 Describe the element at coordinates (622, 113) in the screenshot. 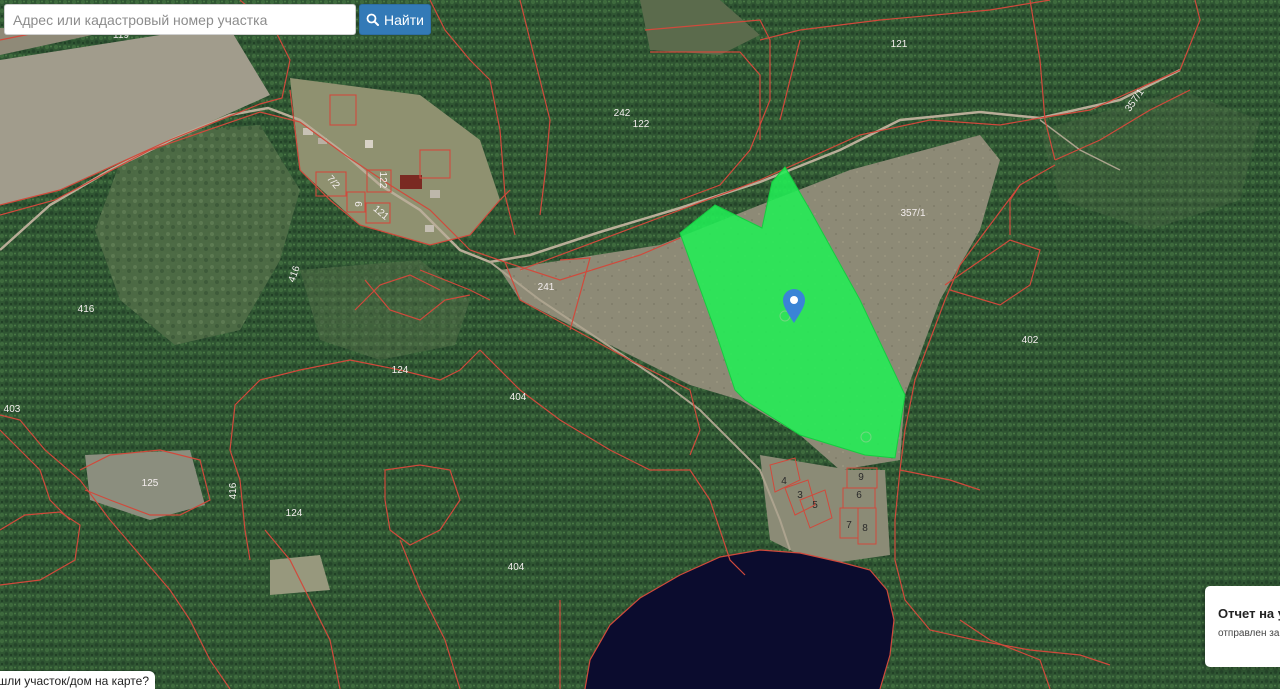

I see `parcel-number-label: 242` at that location.